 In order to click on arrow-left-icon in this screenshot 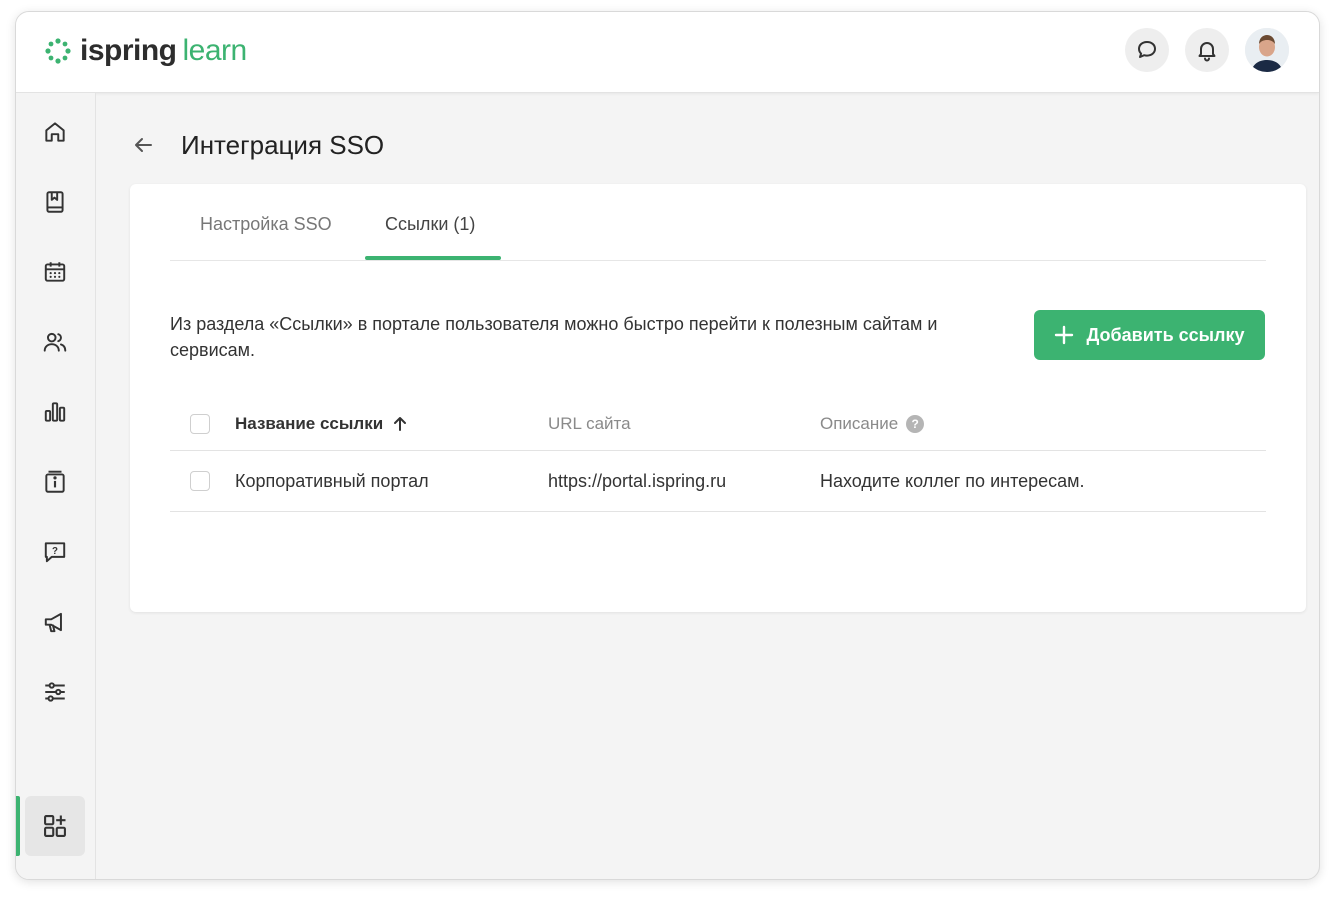, I will do `click(143, 145)`.